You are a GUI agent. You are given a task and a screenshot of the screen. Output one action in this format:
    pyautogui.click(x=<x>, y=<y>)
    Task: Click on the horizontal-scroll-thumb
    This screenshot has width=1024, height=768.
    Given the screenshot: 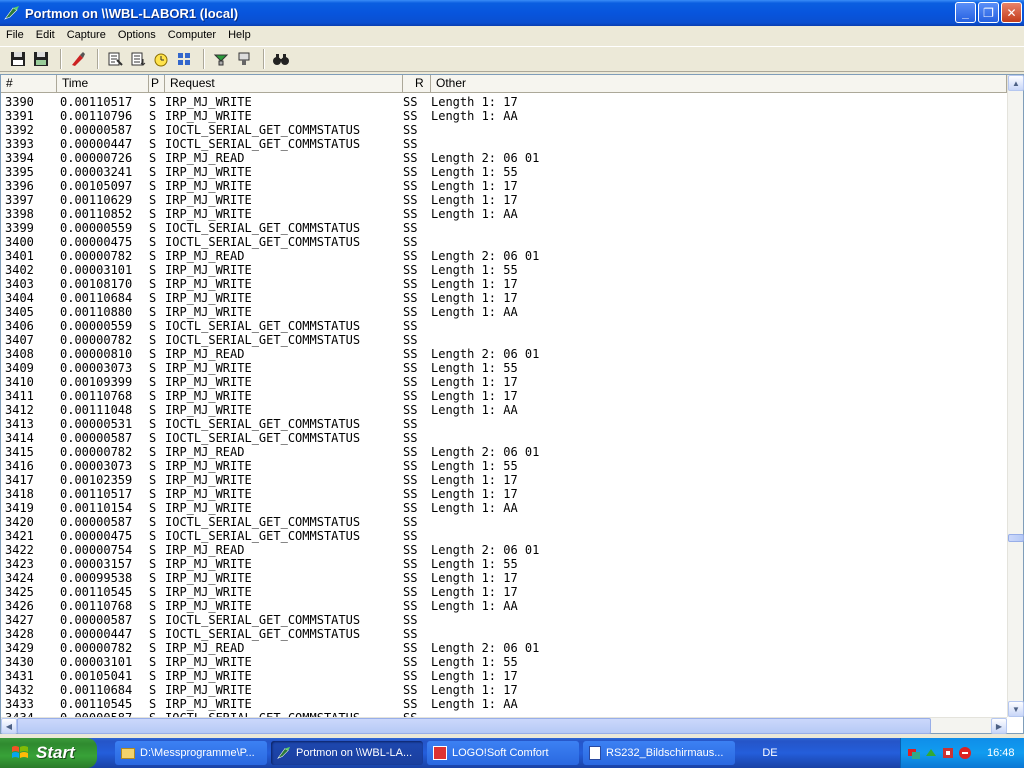 What is the action you would take?
    pyautogui.click(x=474, y=726)
    